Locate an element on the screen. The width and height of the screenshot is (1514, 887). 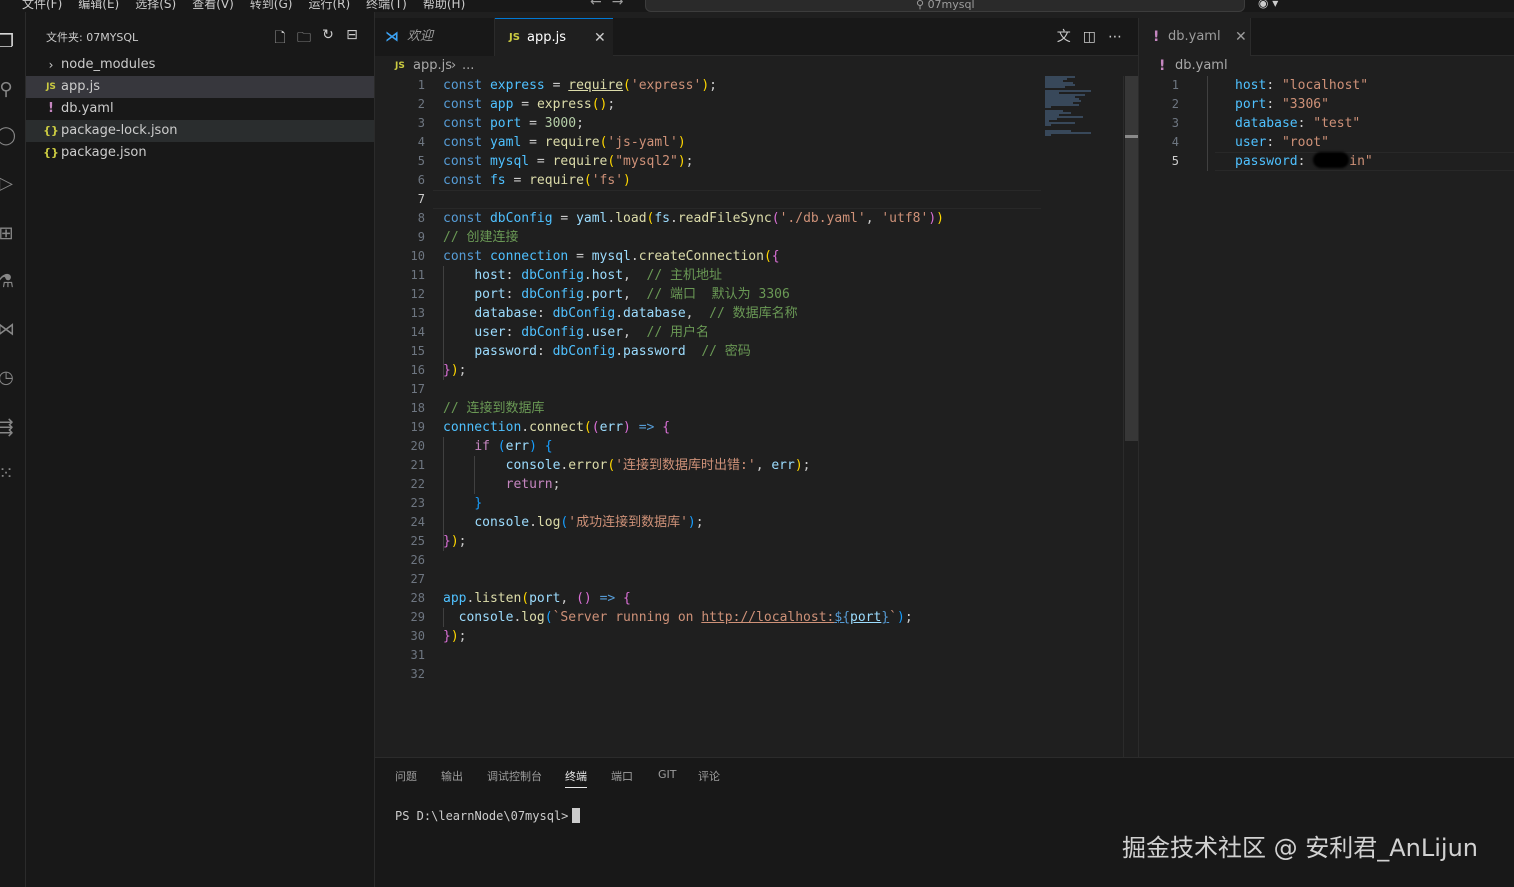
code-line: password: dbConfig.password // 密码 is located at coordinates (612, 351).